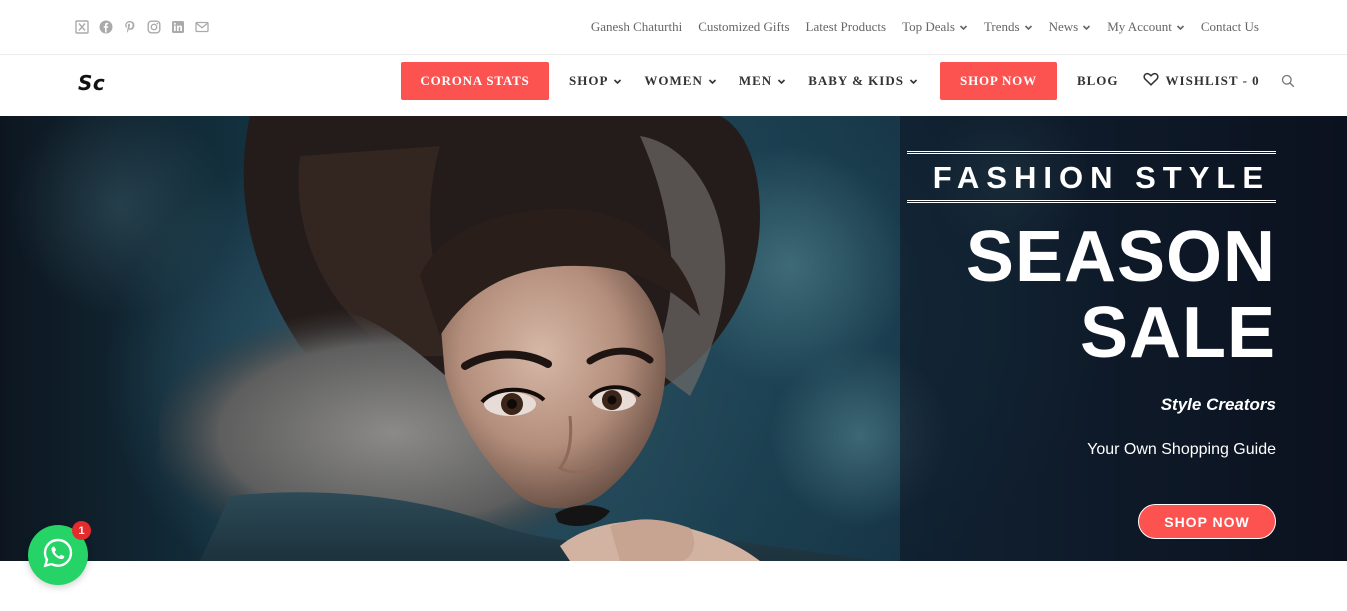 The image size is (1347, 611). I want to click on nav-wishlist: WISHLIST - 0, so click(1201, 81).